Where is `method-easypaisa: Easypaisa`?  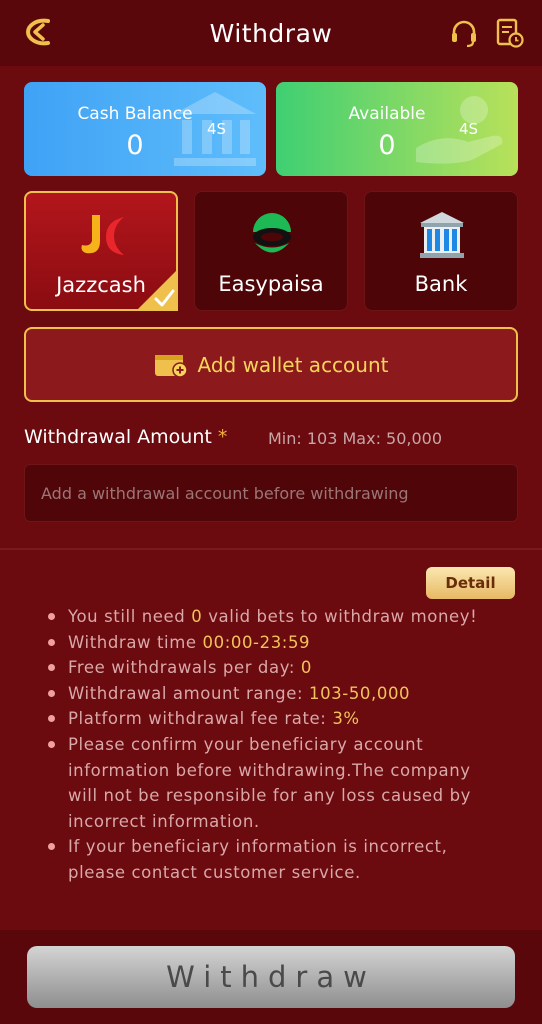
method-easypaisa: Easypaisa is located at coordinates (271, 251).